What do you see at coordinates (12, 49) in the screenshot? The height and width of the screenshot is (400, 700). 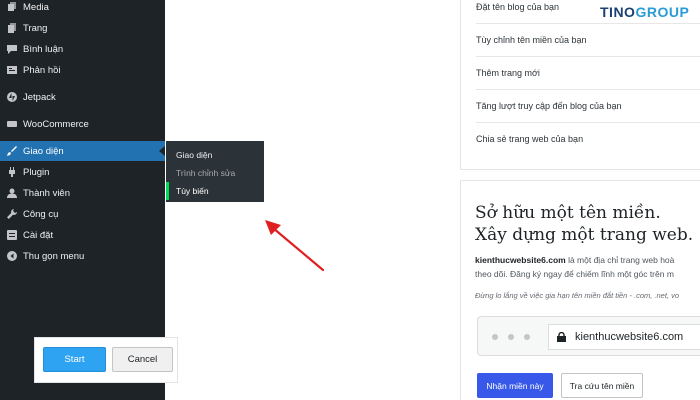 I see `comments-icon` at bounding box center [12, 49].